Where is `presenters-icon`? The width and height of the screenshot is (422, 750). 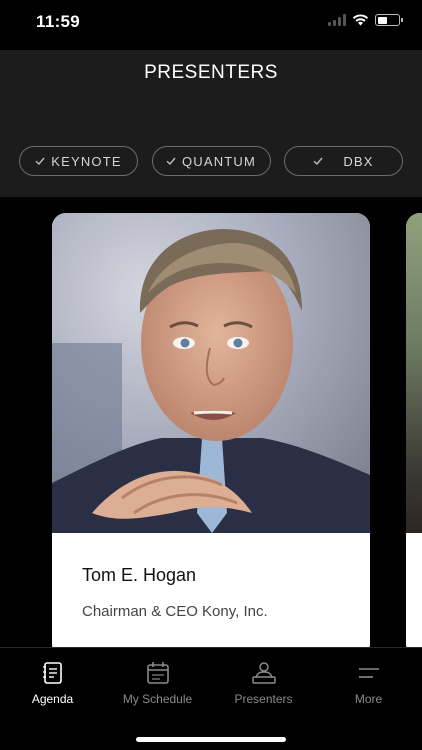 presenters-icon is located at coordinates (263, 673).